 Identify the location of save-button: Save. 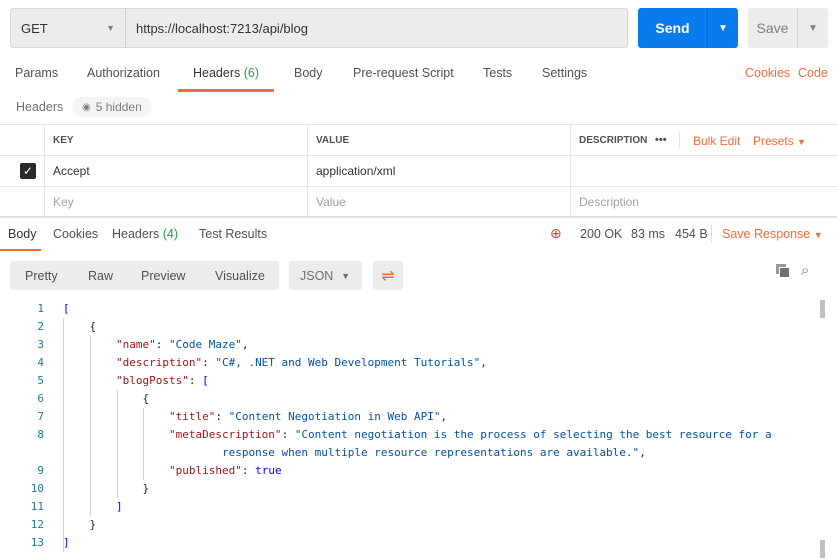
(773, 28).